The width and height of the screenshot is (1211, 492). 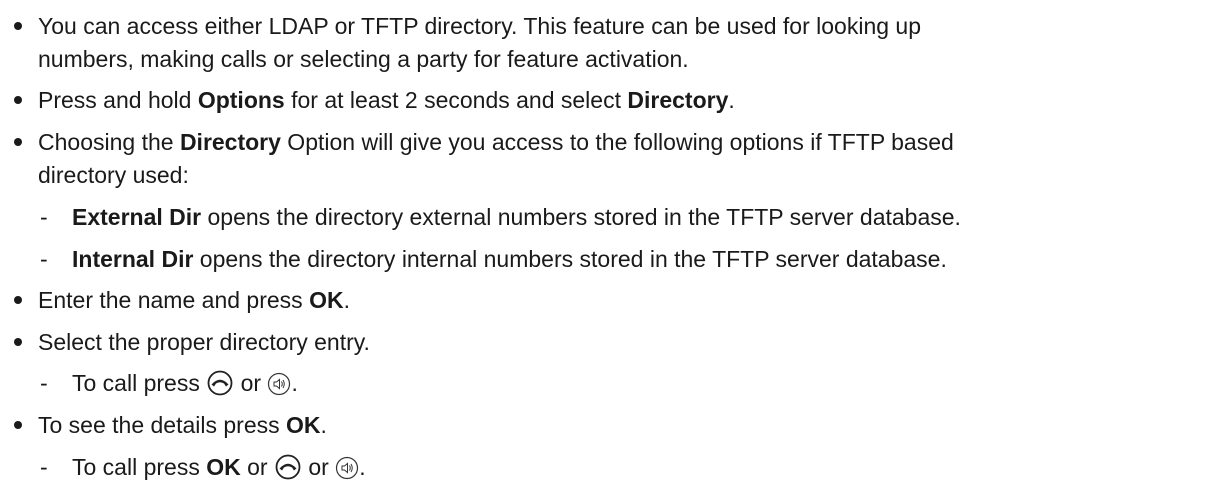 I want to click on options-key-label: Options, so click(x=241, y=100).